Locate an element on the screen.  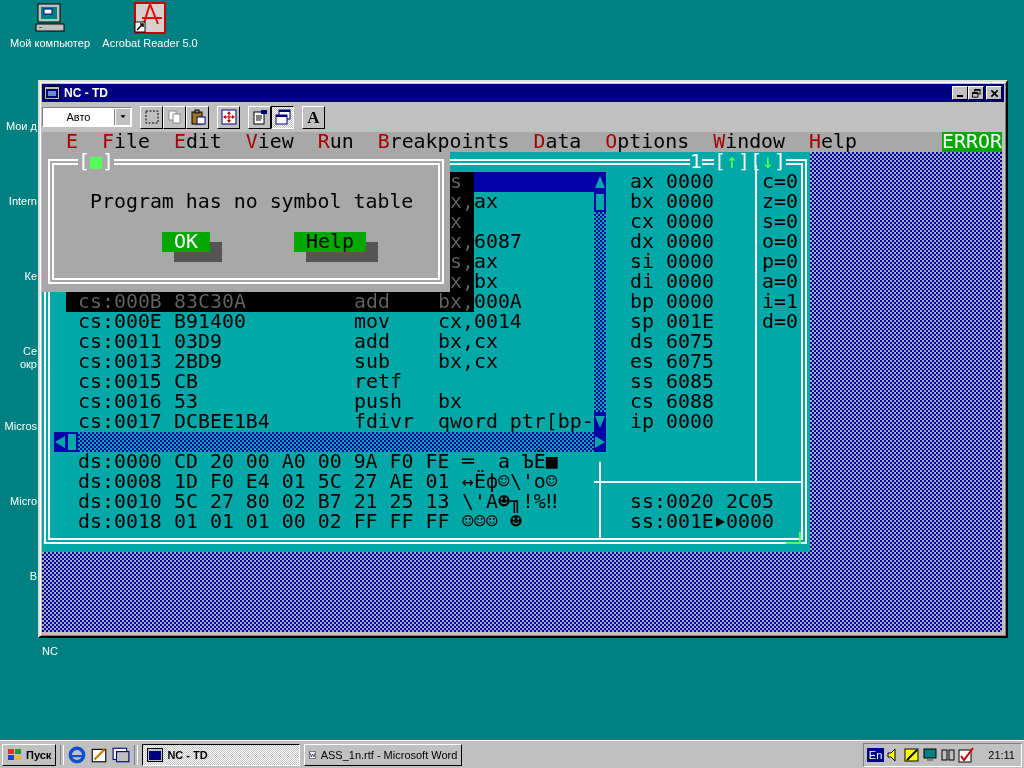
code-address: cs:0017 is located at coordinates (120, 422).